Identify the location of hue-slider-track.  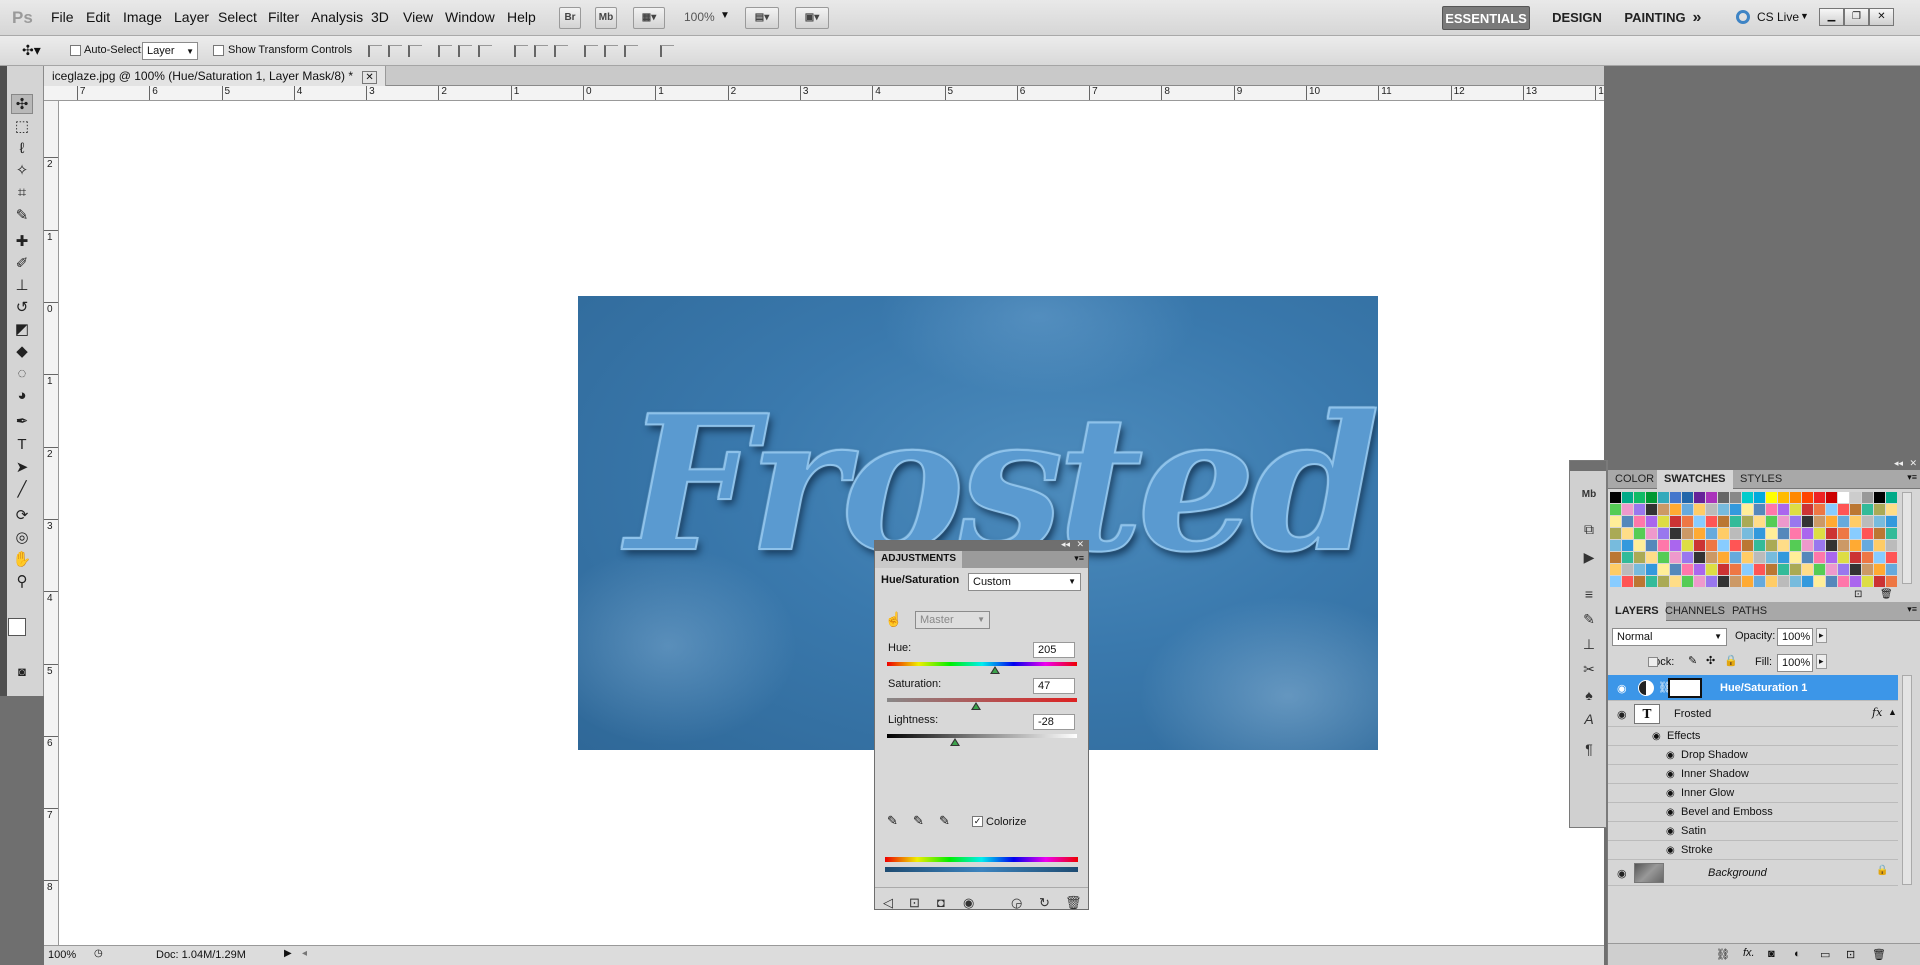
(982, 664).